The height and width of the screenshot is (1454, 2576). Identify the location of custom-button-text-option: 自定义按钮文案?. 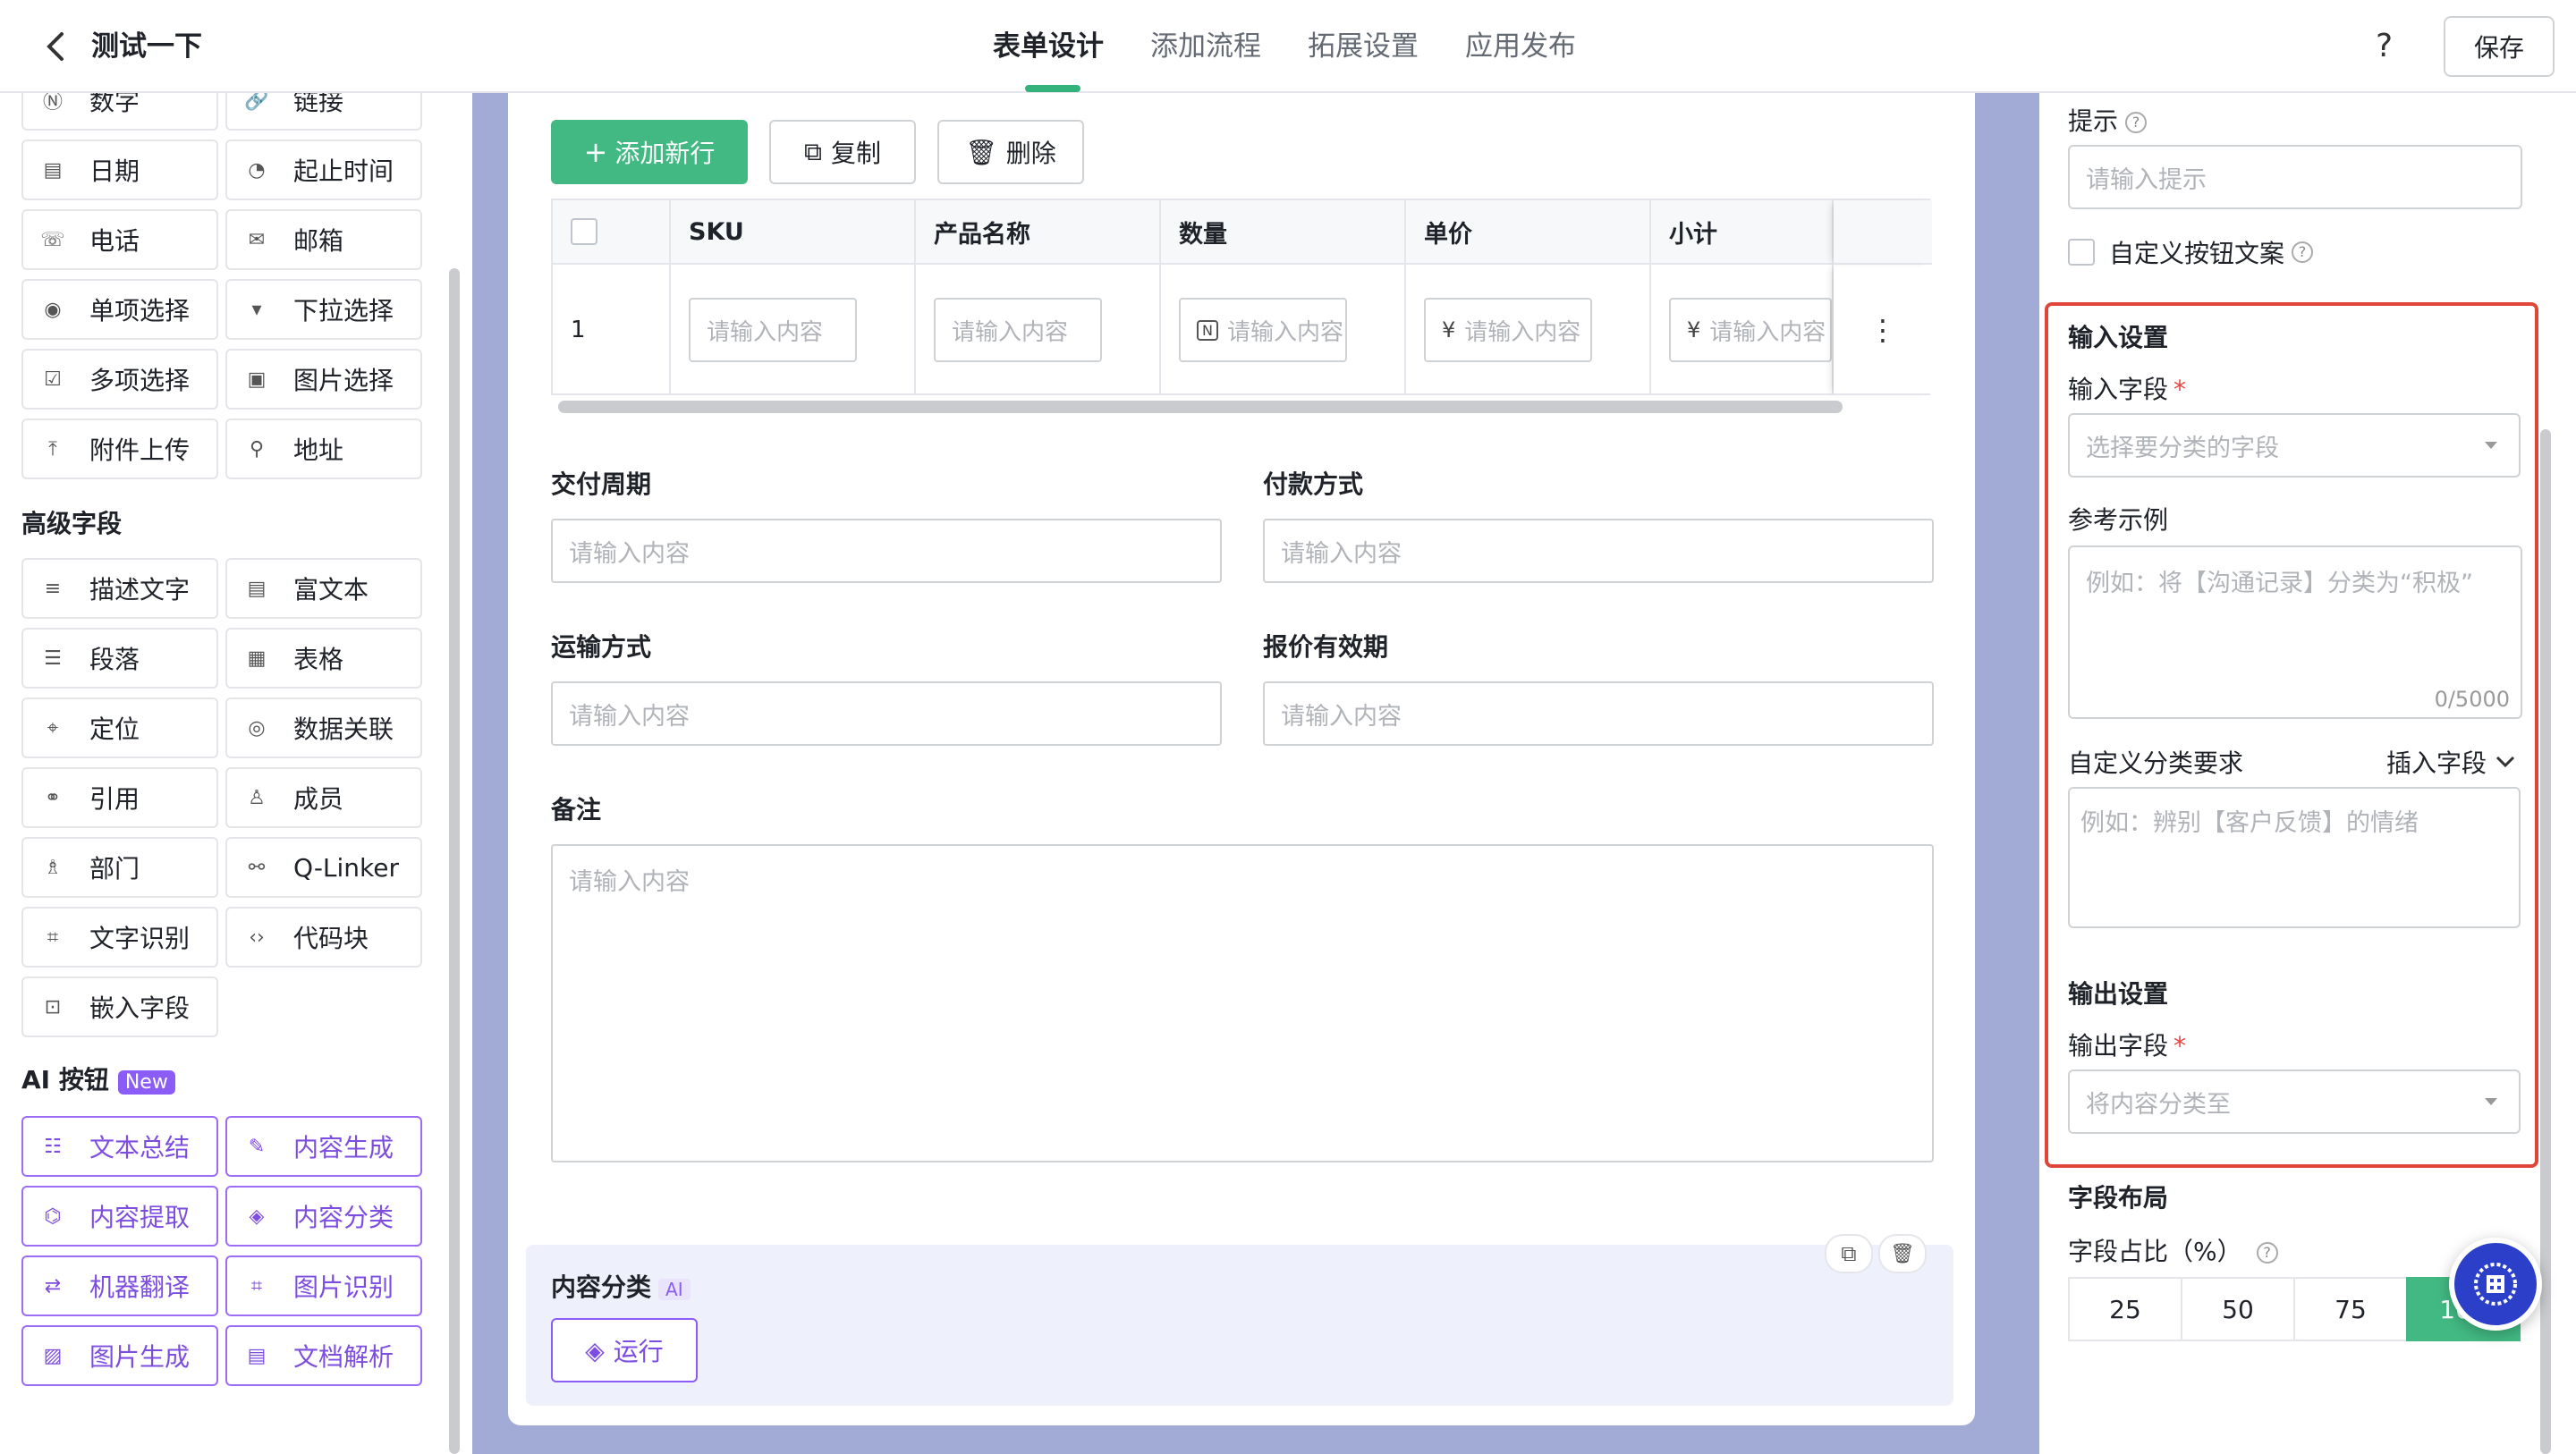
(2191, 252).